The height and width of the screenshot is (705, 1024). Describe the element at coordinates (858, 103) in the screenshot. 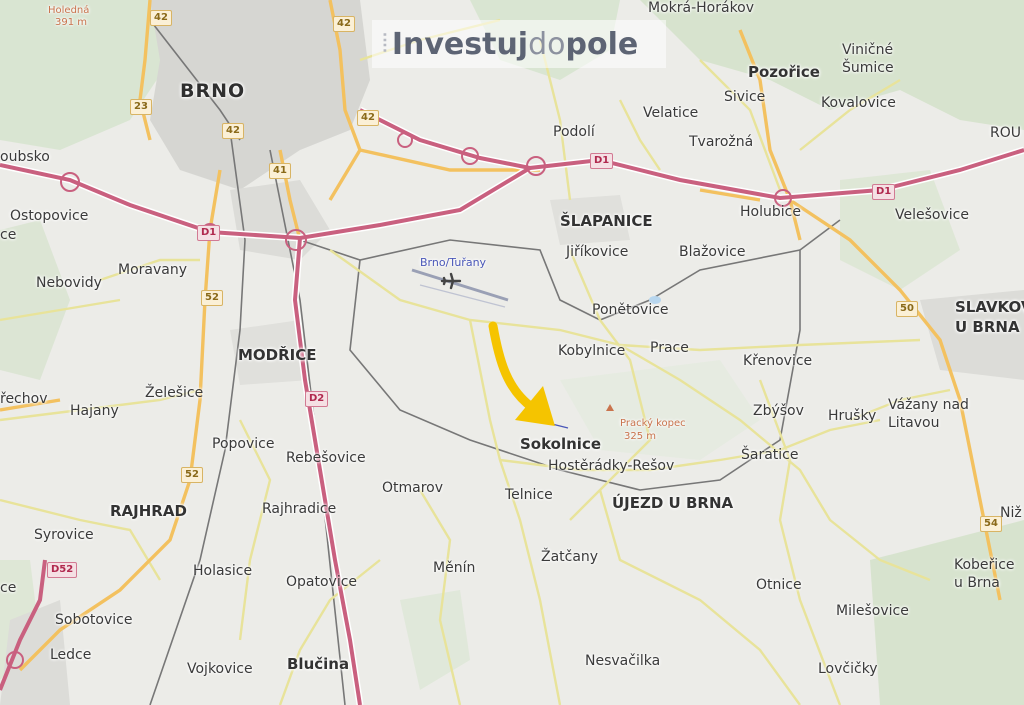

I see `label-kovalovice: Kovalovice` at that location.